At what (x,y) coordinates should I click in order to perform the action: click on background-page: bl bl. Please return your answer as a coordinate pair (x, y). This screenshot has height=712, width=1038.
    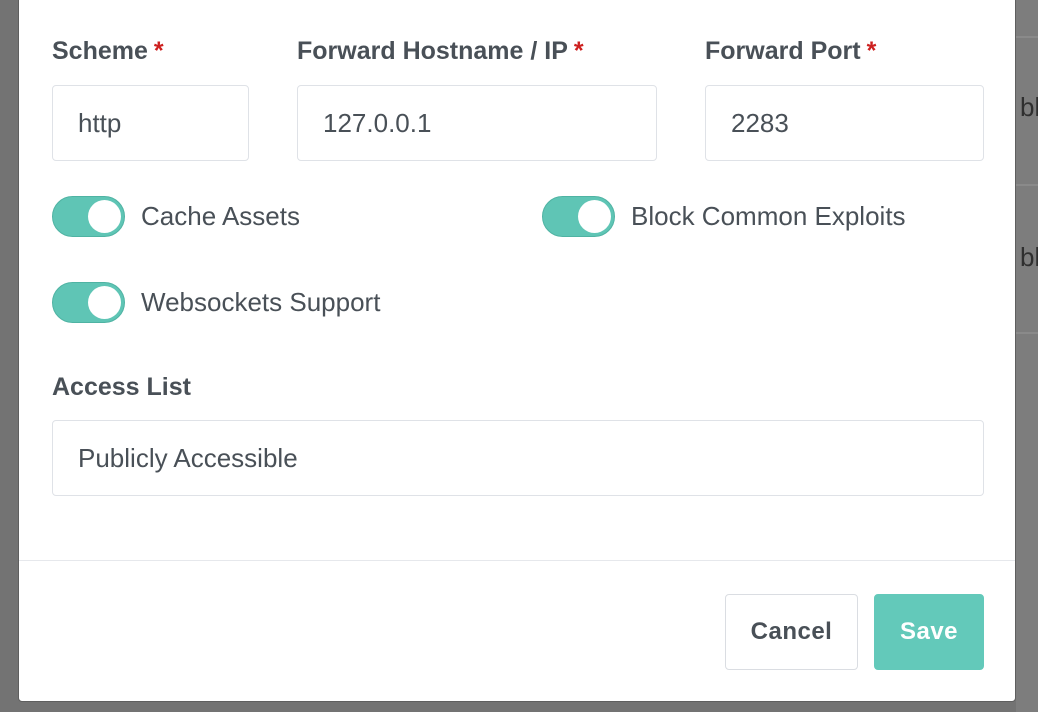
    Looking at the image, I should click on (1027, 356).